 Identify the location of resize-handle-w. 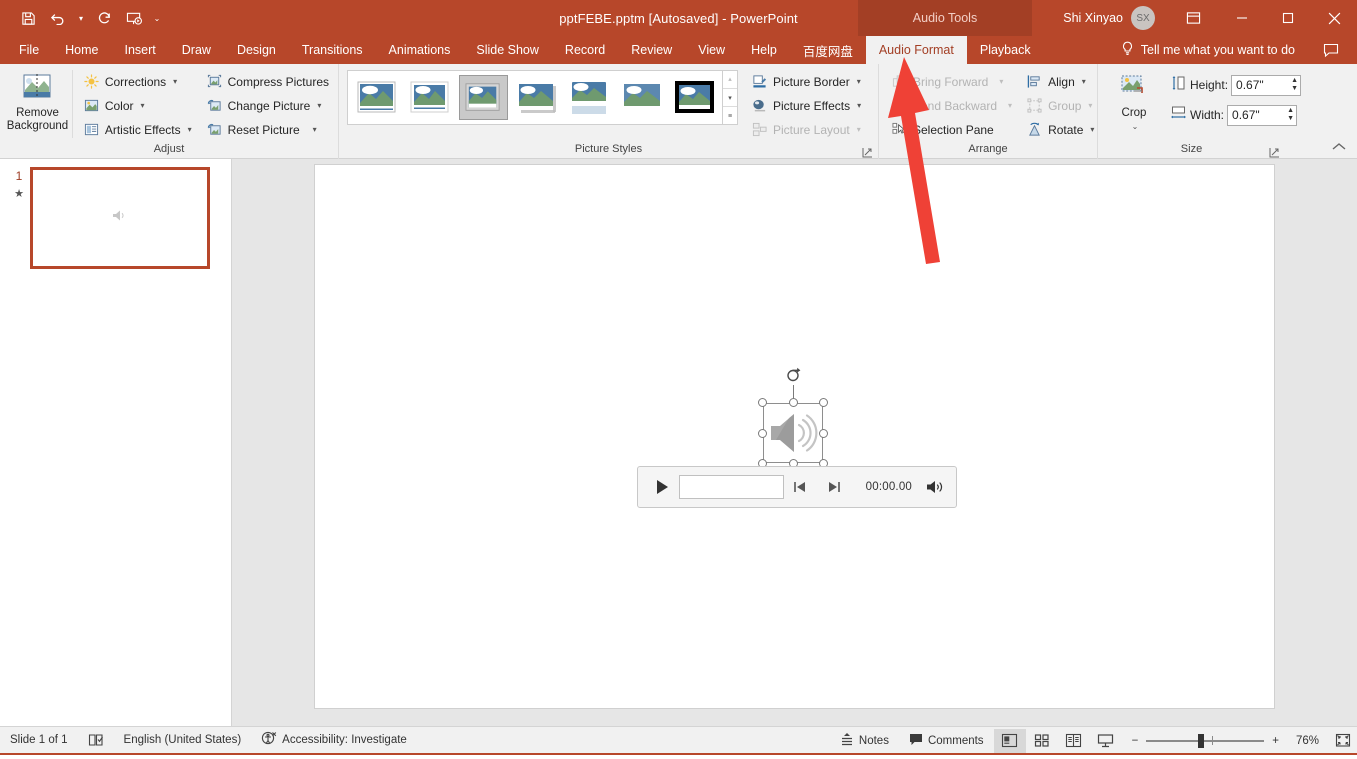
(762, 433).